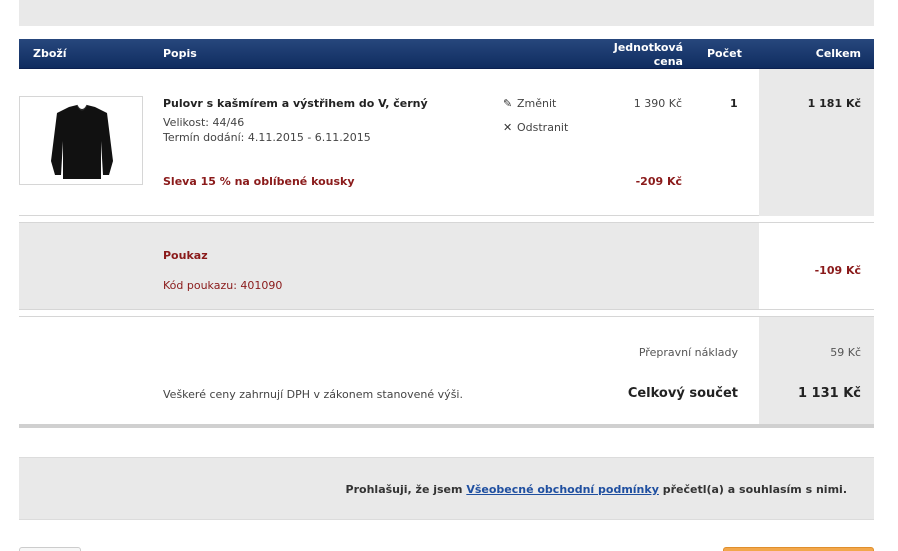  I want to click on remove-label: Odstranit, so click(543, 127).